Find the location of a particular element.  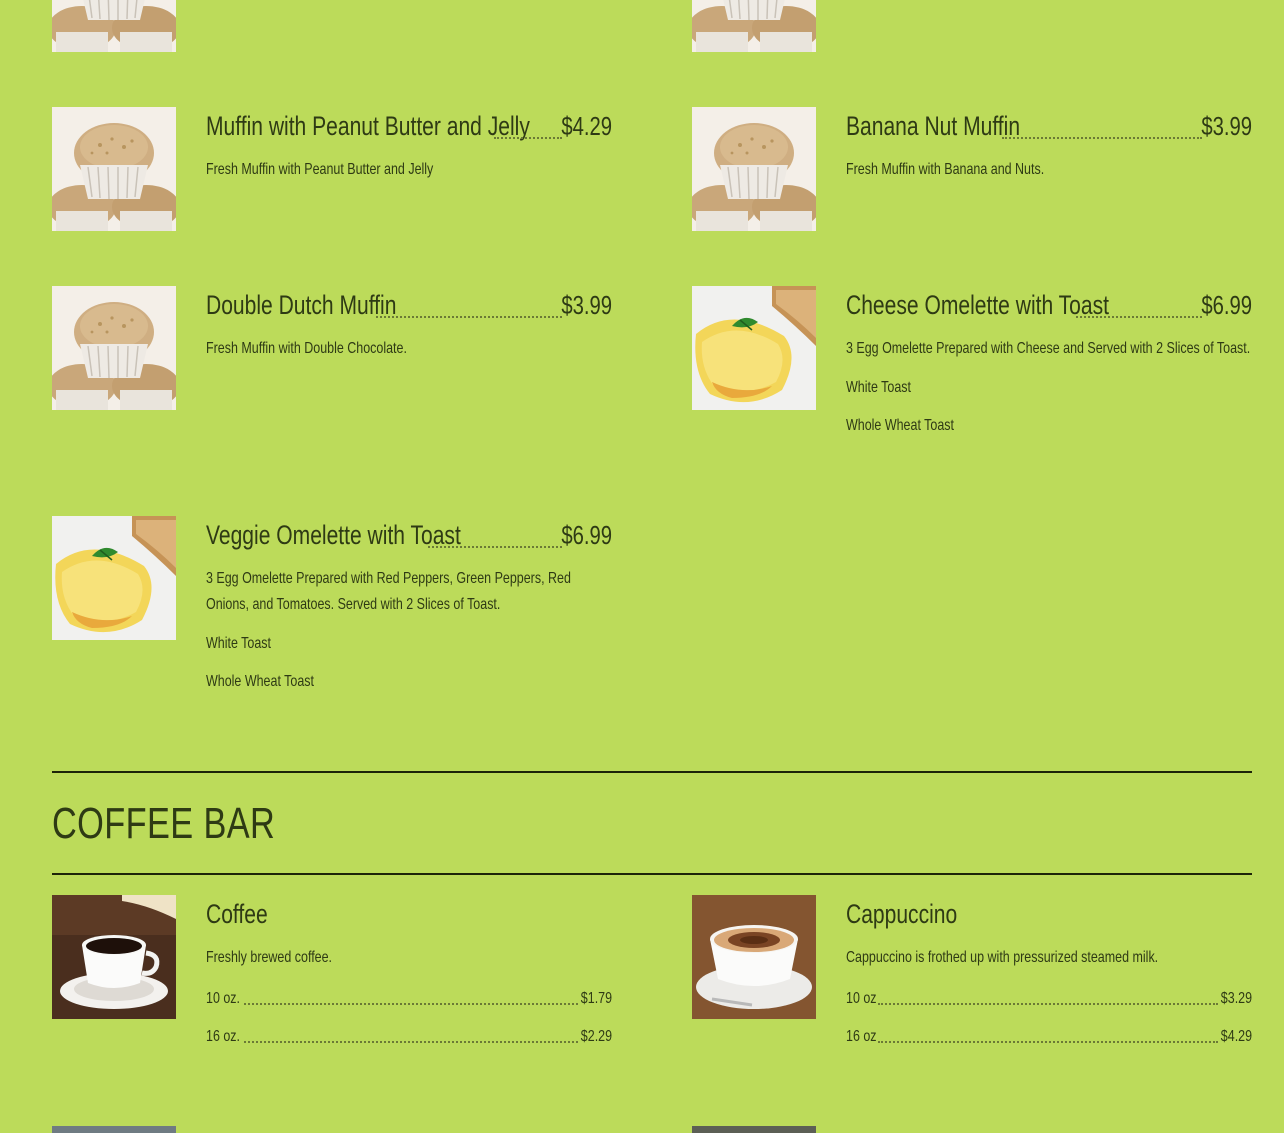

item-name: Cappuccino is located at coordinates (902, 914).